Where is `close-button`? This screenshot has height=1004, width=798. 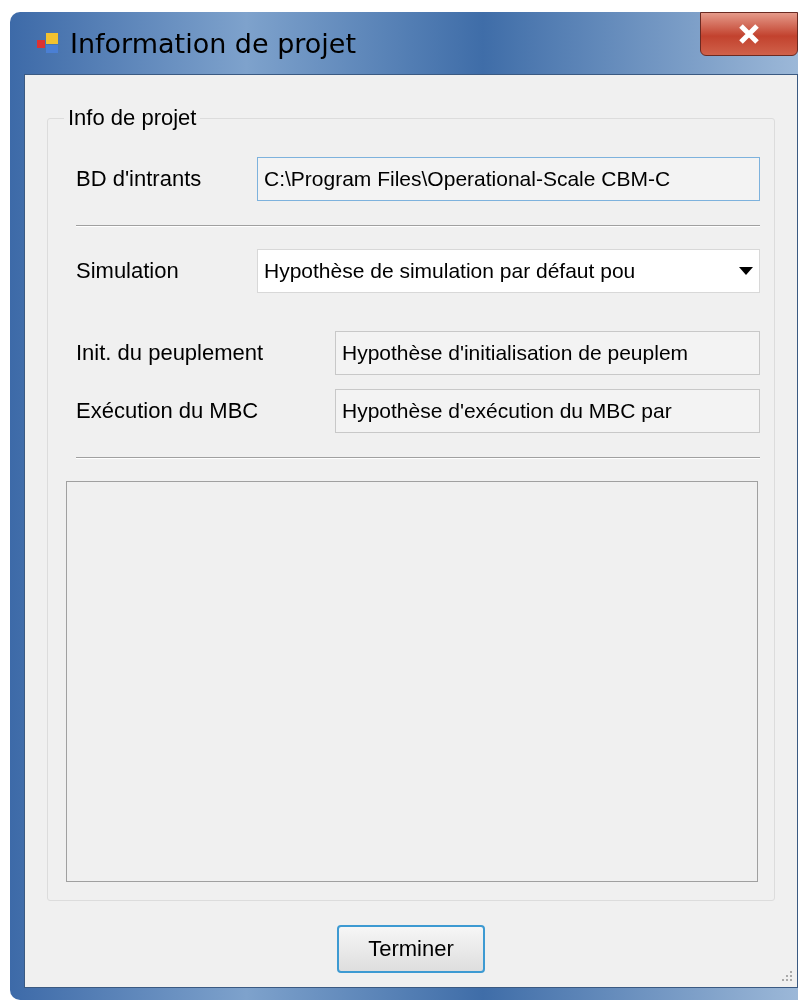
close-button is located at coordinates (749, 34).